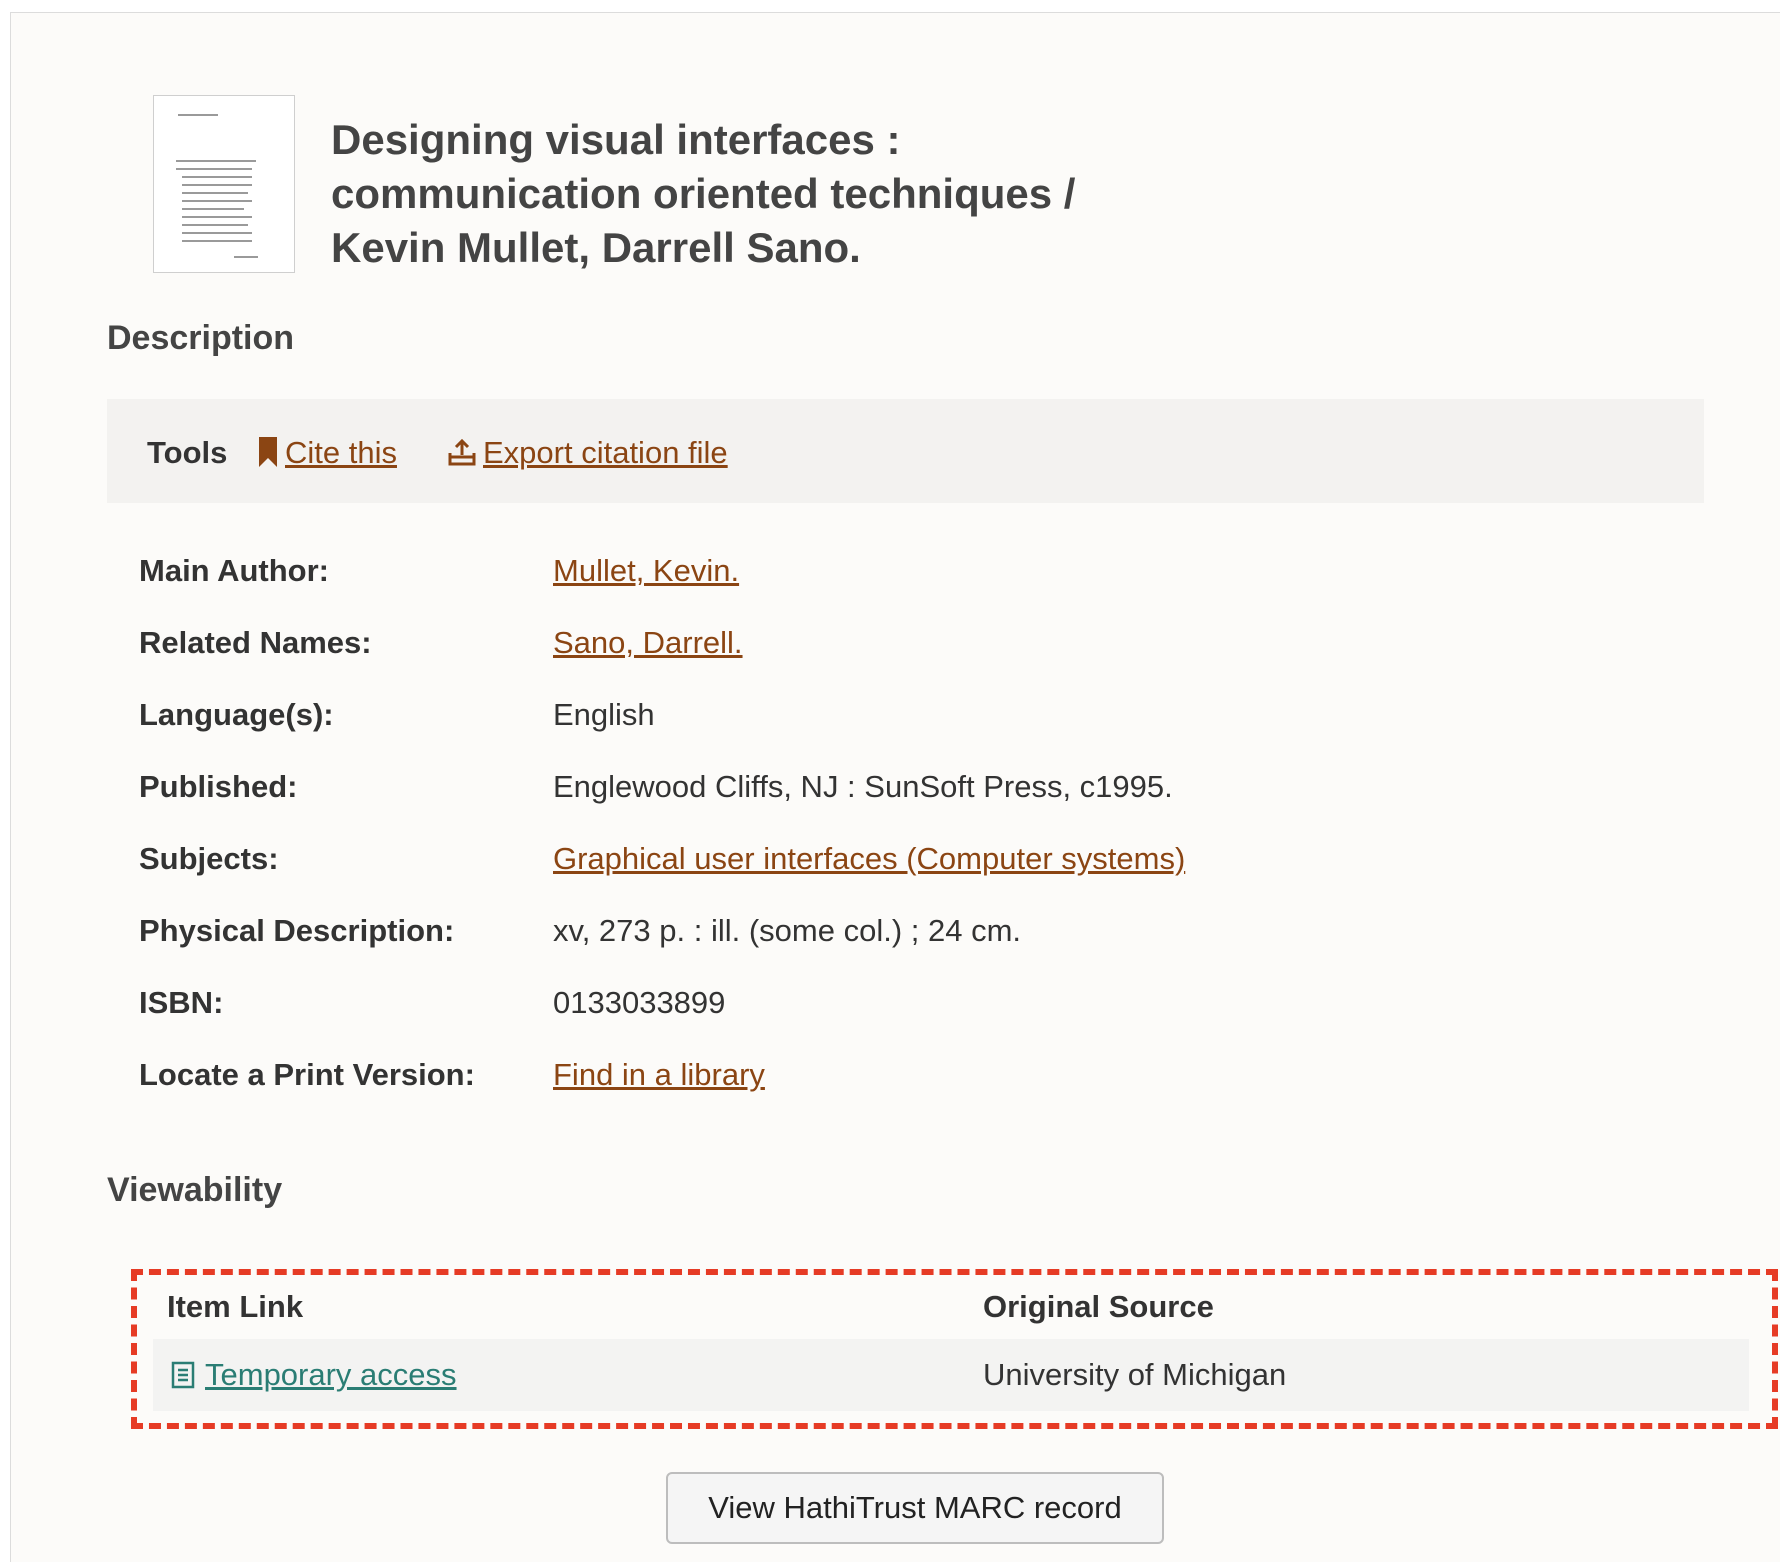 This screenshot has width=1780, height=1562. What do you see at coordinates (235, 1306) in the screenshot?
I see `column-header-item-link: Item Link` at bounding box center [235, 1306].